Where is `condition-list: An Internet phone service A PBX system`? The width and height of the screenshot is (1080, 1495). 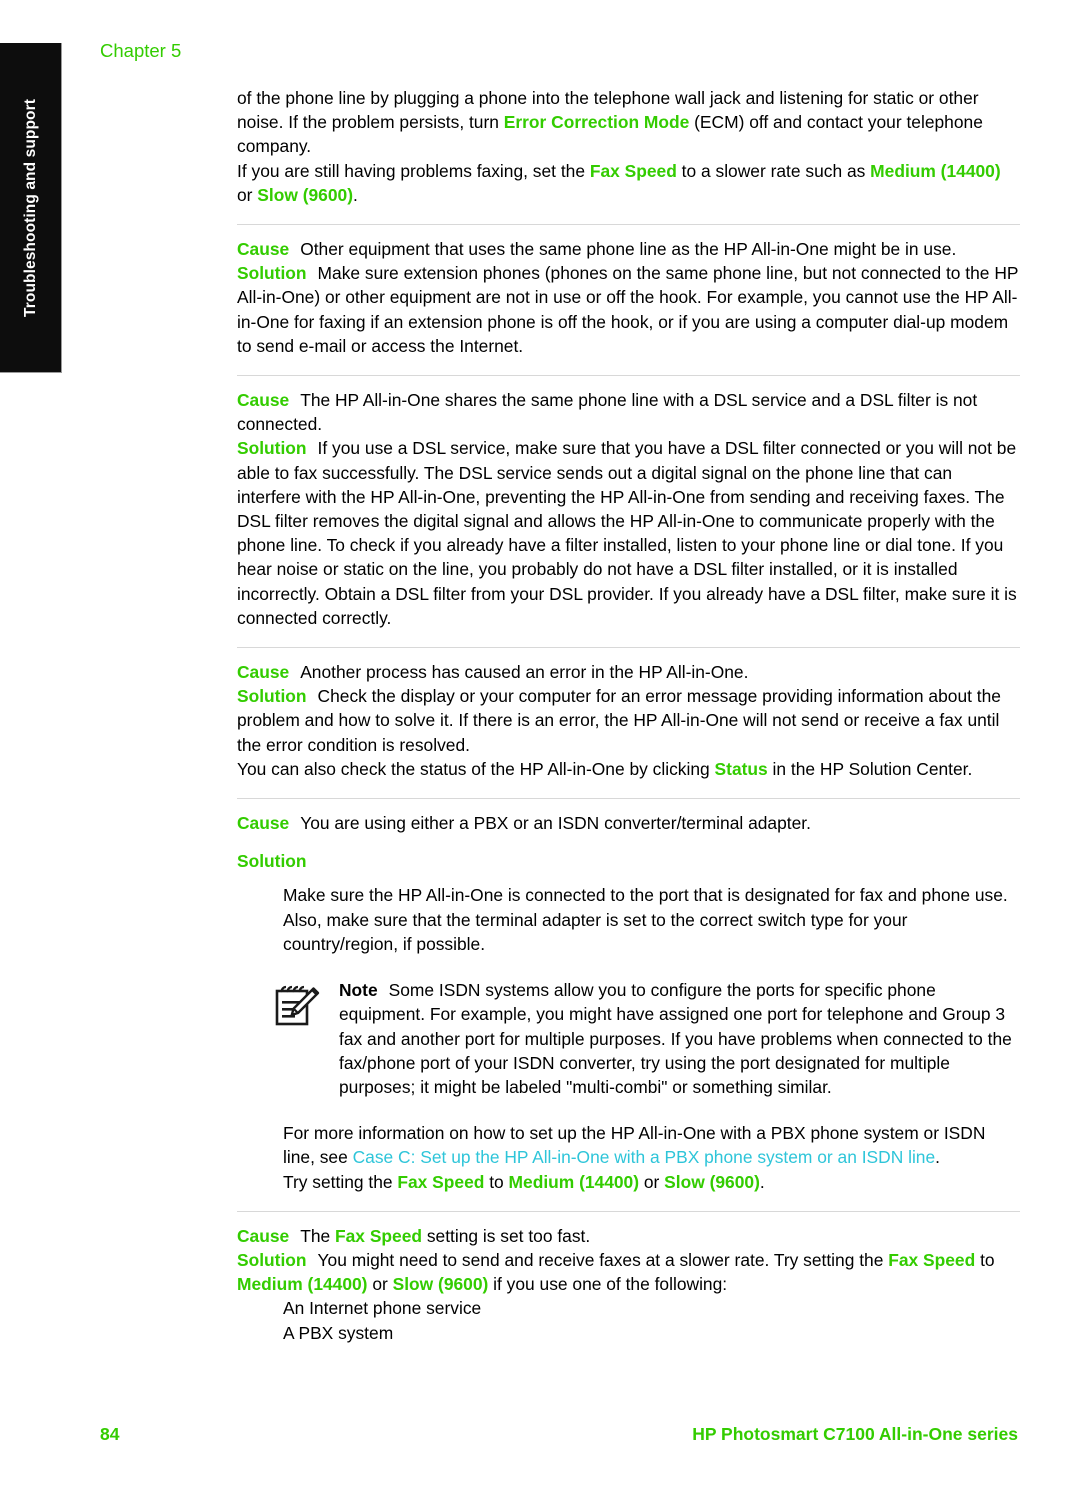
condition-list: An Internet phone service A PBX system is located at coordinates (651, 1320).